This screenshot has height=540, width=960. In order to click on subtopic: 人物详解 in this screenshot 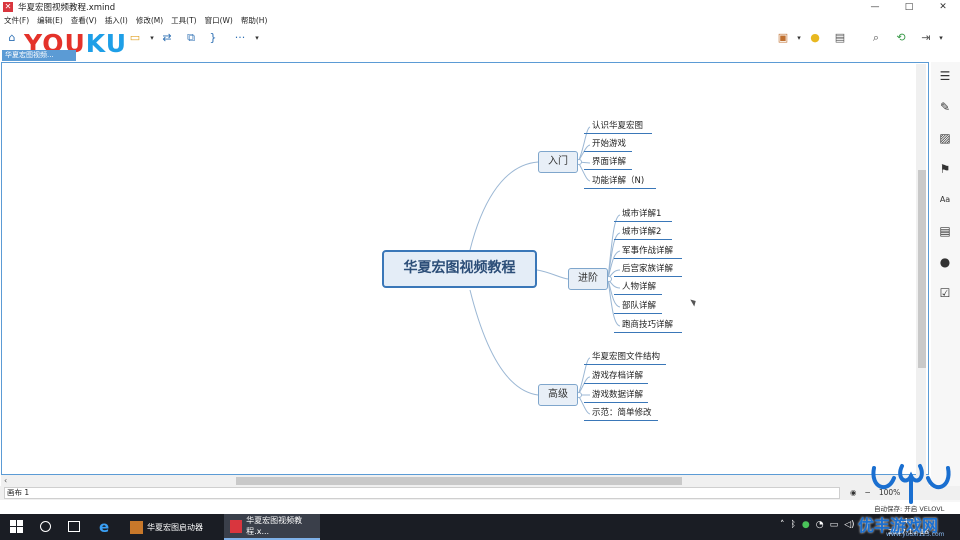, I will do `click(638, 288)`.